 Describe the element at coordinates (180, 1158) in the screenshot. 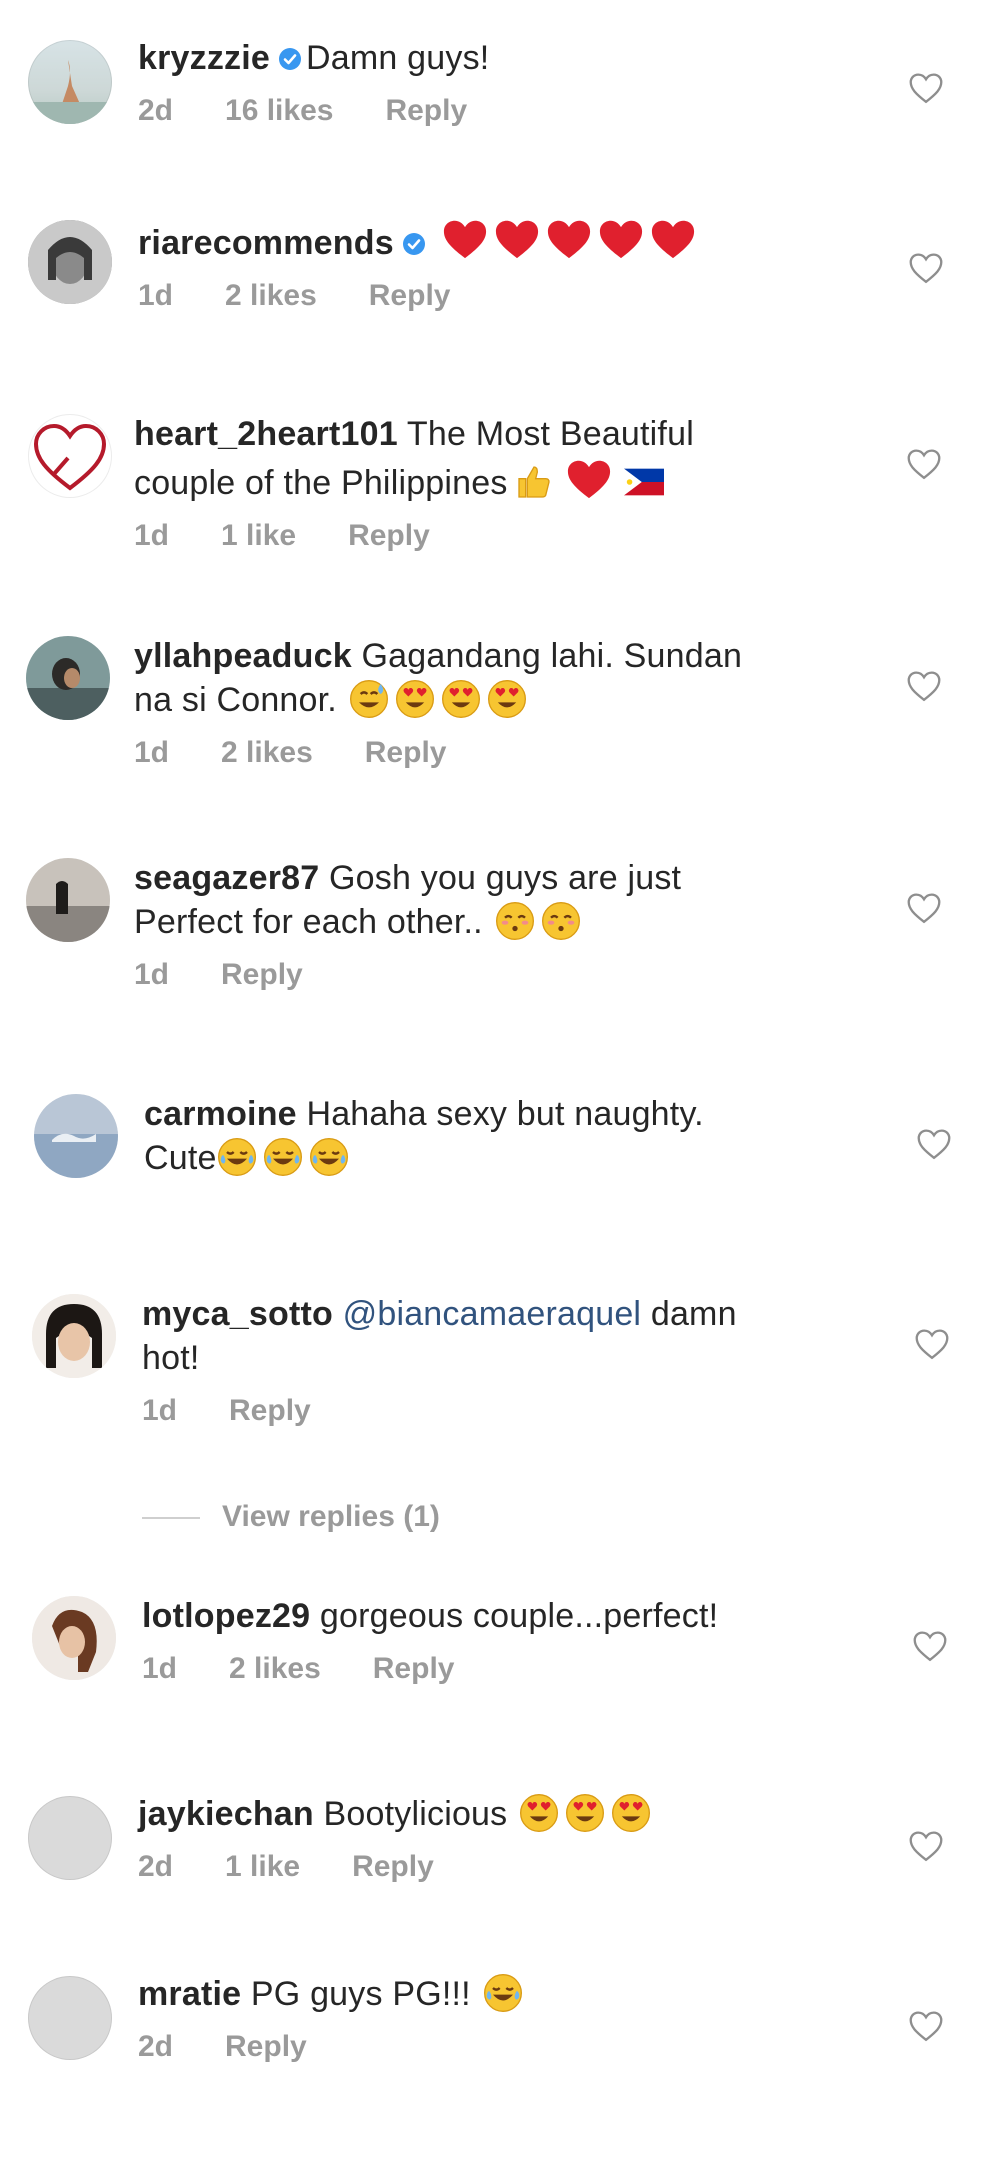

I see `comment-body: Cute` at that location.